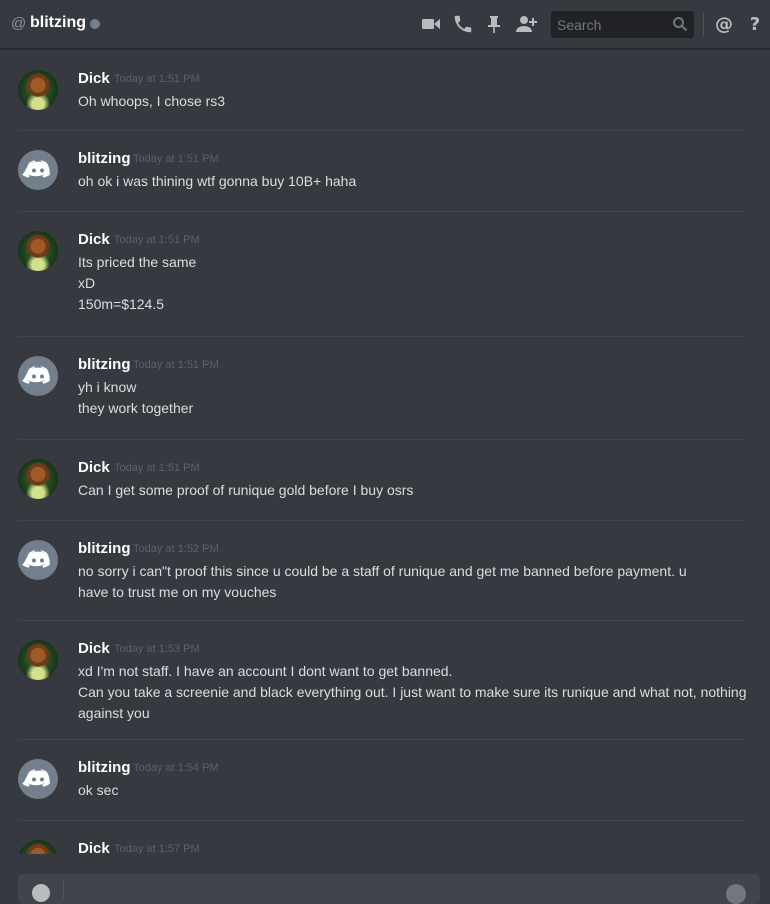 The width and height of the screenshot is (770, 904). I want to click on status-indicator, so click(95, 24).